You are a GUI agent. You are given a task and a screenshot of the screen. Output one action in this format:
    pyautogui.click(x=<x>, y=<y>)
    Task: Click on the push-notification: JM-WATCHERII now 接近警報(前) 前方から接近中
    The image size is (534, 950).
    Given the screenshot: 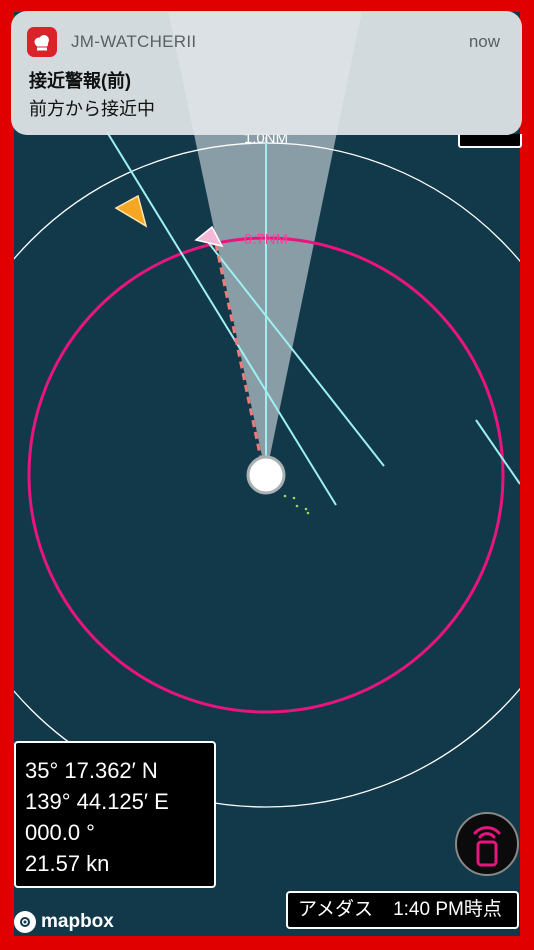 What is the action you would take?
    pyautogui.click(x=266, y=73)
    